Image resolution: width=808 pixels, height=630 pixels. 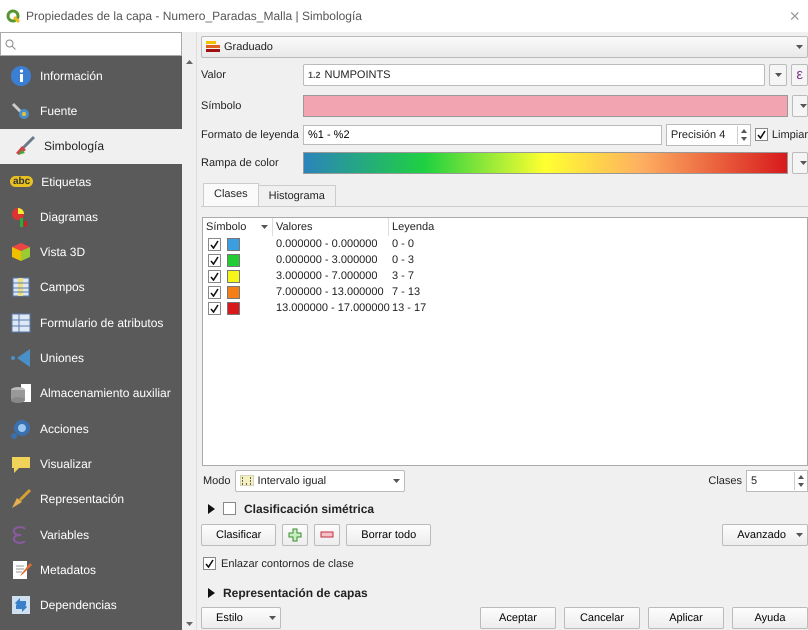 What do you see at coordinates (327, 244) in the screenshot?
I see `table-cell-text: 0.000000 - 0.000000` at bounding box center [327, 244].